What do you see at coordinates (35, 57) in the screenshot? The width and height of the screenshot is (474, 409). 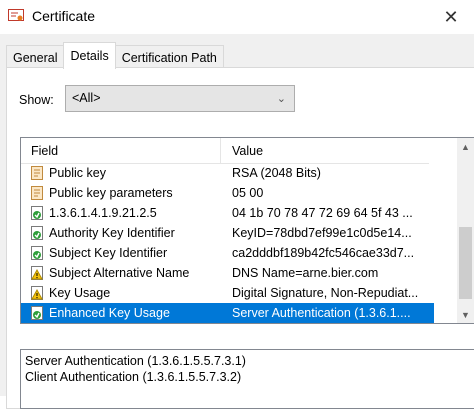 I see `tab-general: General` at bounding box center [35, 57].